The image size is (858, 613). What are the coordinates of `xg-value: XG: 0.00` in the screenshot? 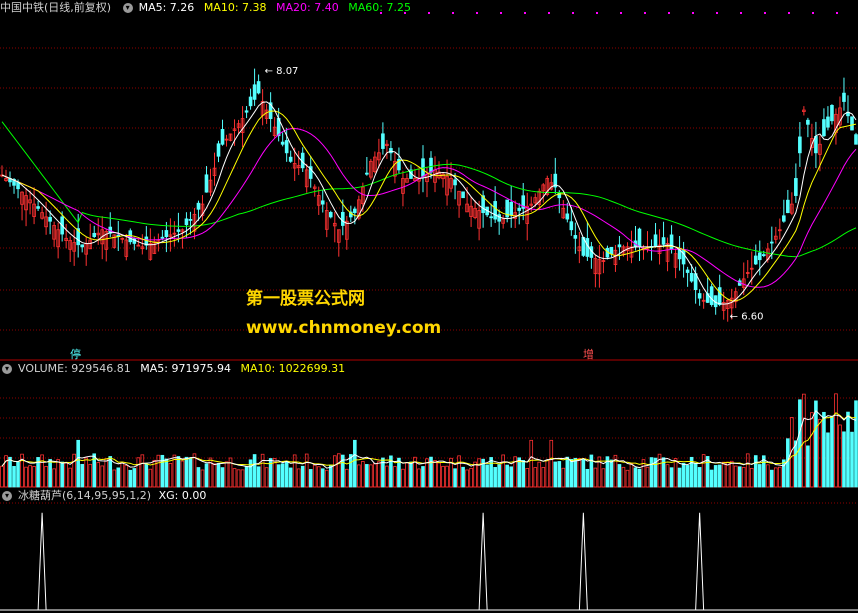 It's located at (182, 495).